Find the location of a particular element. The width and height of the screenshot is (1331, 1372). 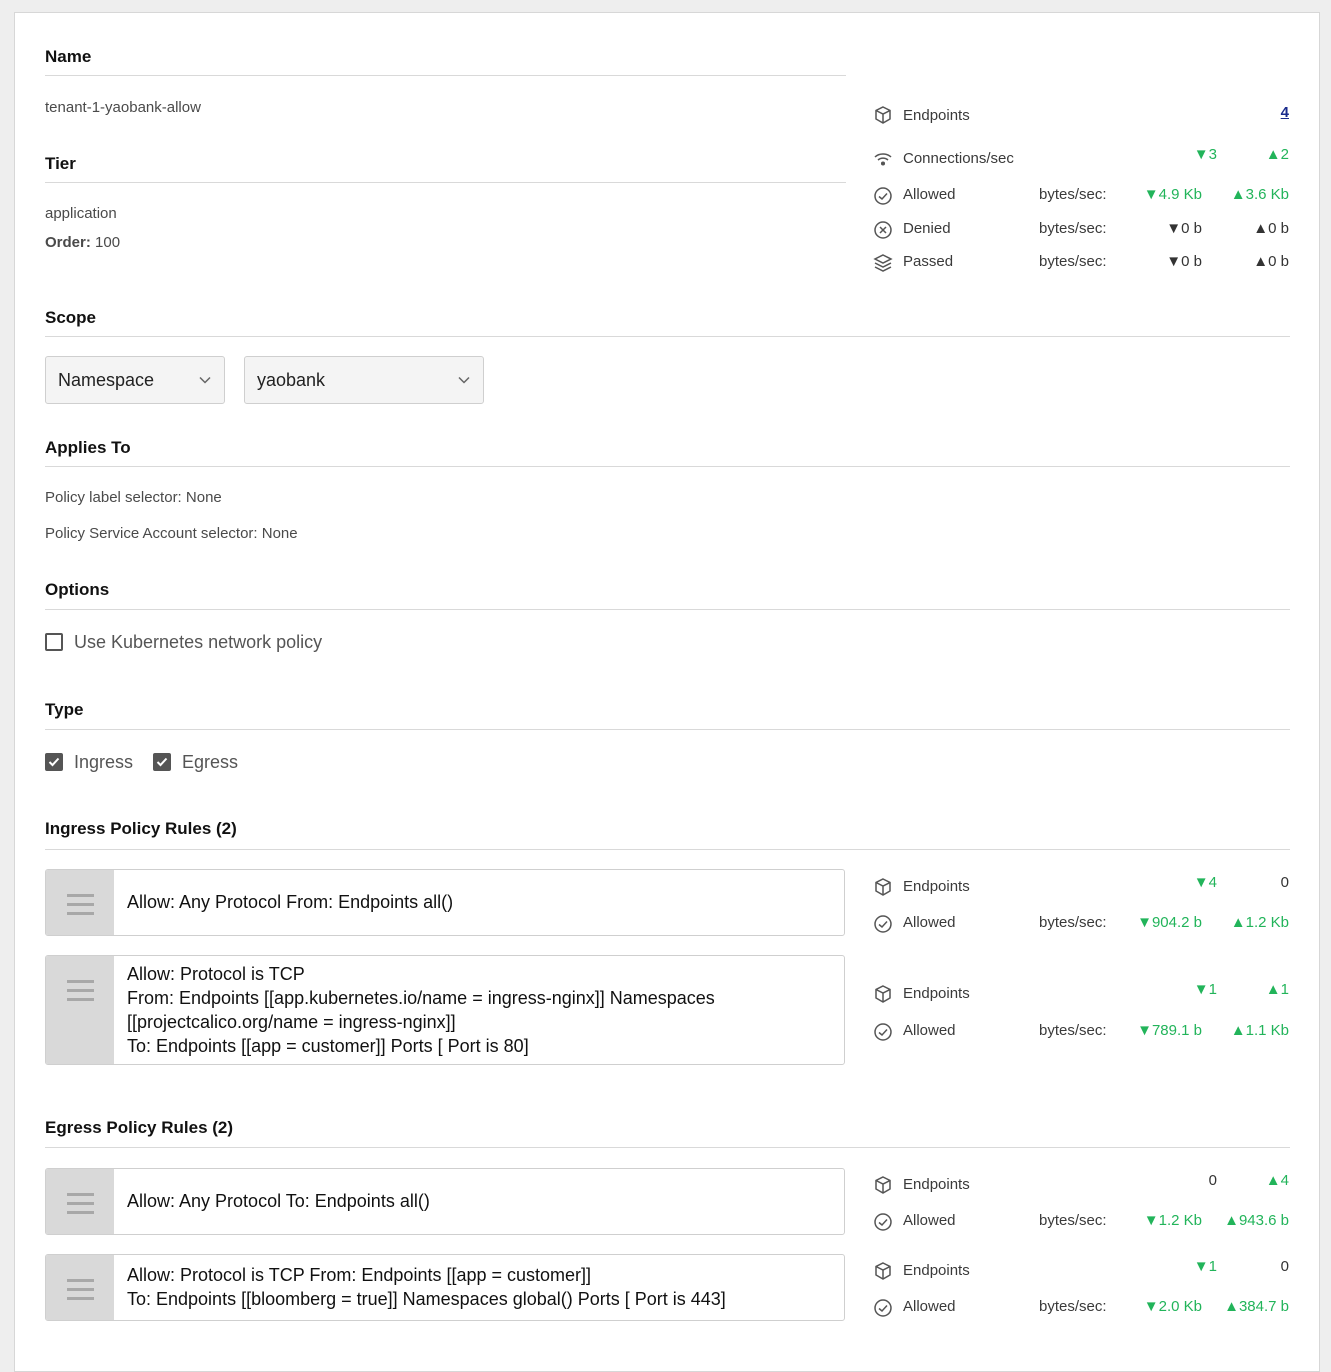

applies-to-heading: Applies To is located at coordinates (88, 447).